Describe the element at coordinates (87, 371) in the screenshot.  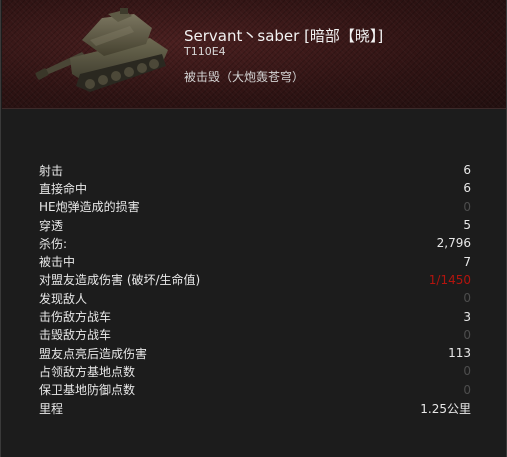
I see `stat-label: 占领敌方基地点数` at that location.